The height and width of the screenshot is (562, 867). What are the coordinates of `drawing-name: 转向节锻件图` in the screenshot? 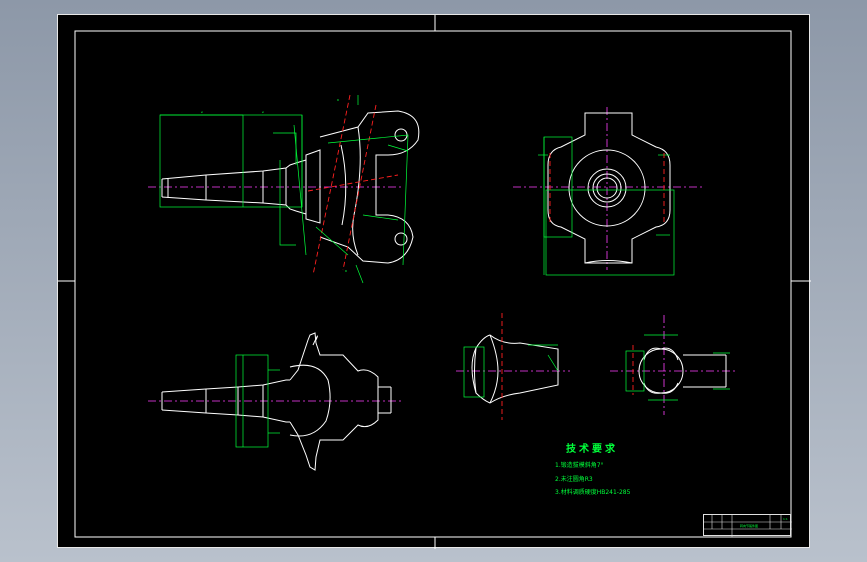 It's located at (749, 526).